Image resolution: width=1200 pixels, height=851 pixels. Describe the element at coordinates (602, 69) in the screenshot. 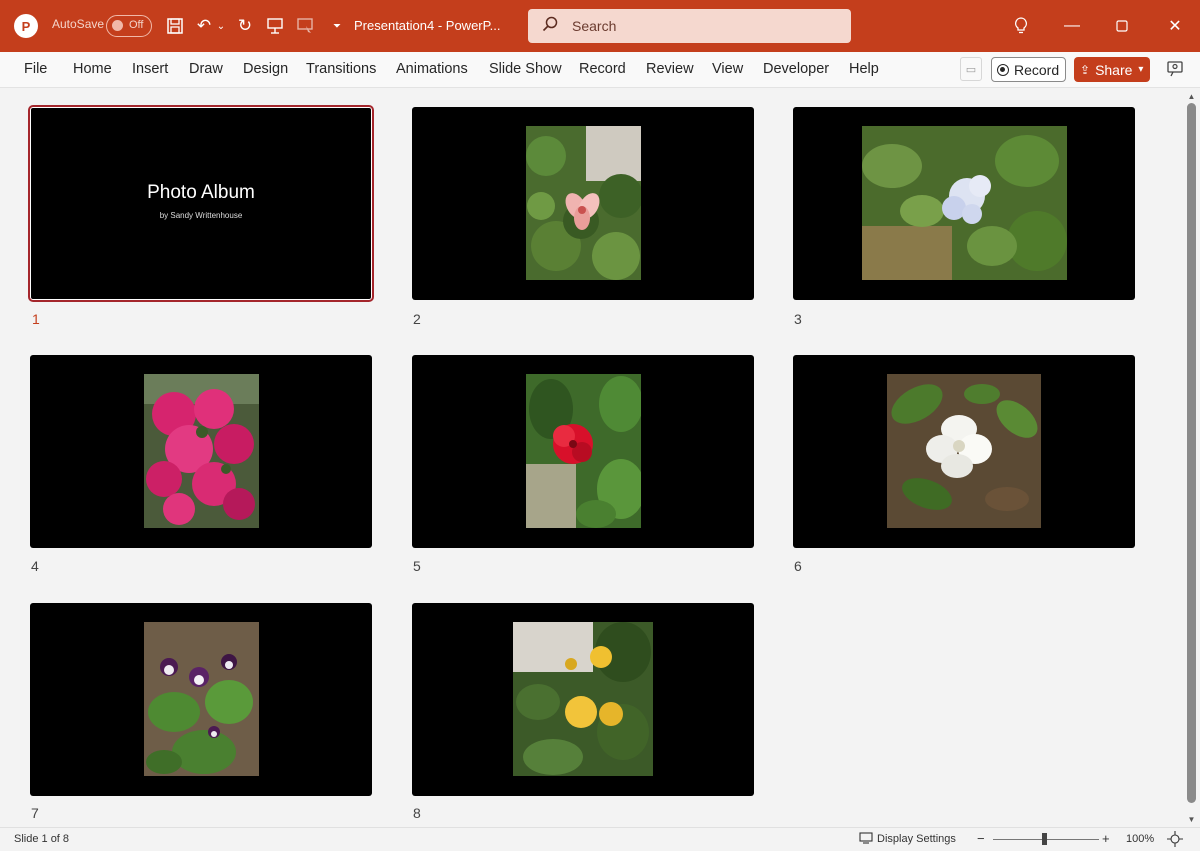

I see `tab-record: Record` at that location.